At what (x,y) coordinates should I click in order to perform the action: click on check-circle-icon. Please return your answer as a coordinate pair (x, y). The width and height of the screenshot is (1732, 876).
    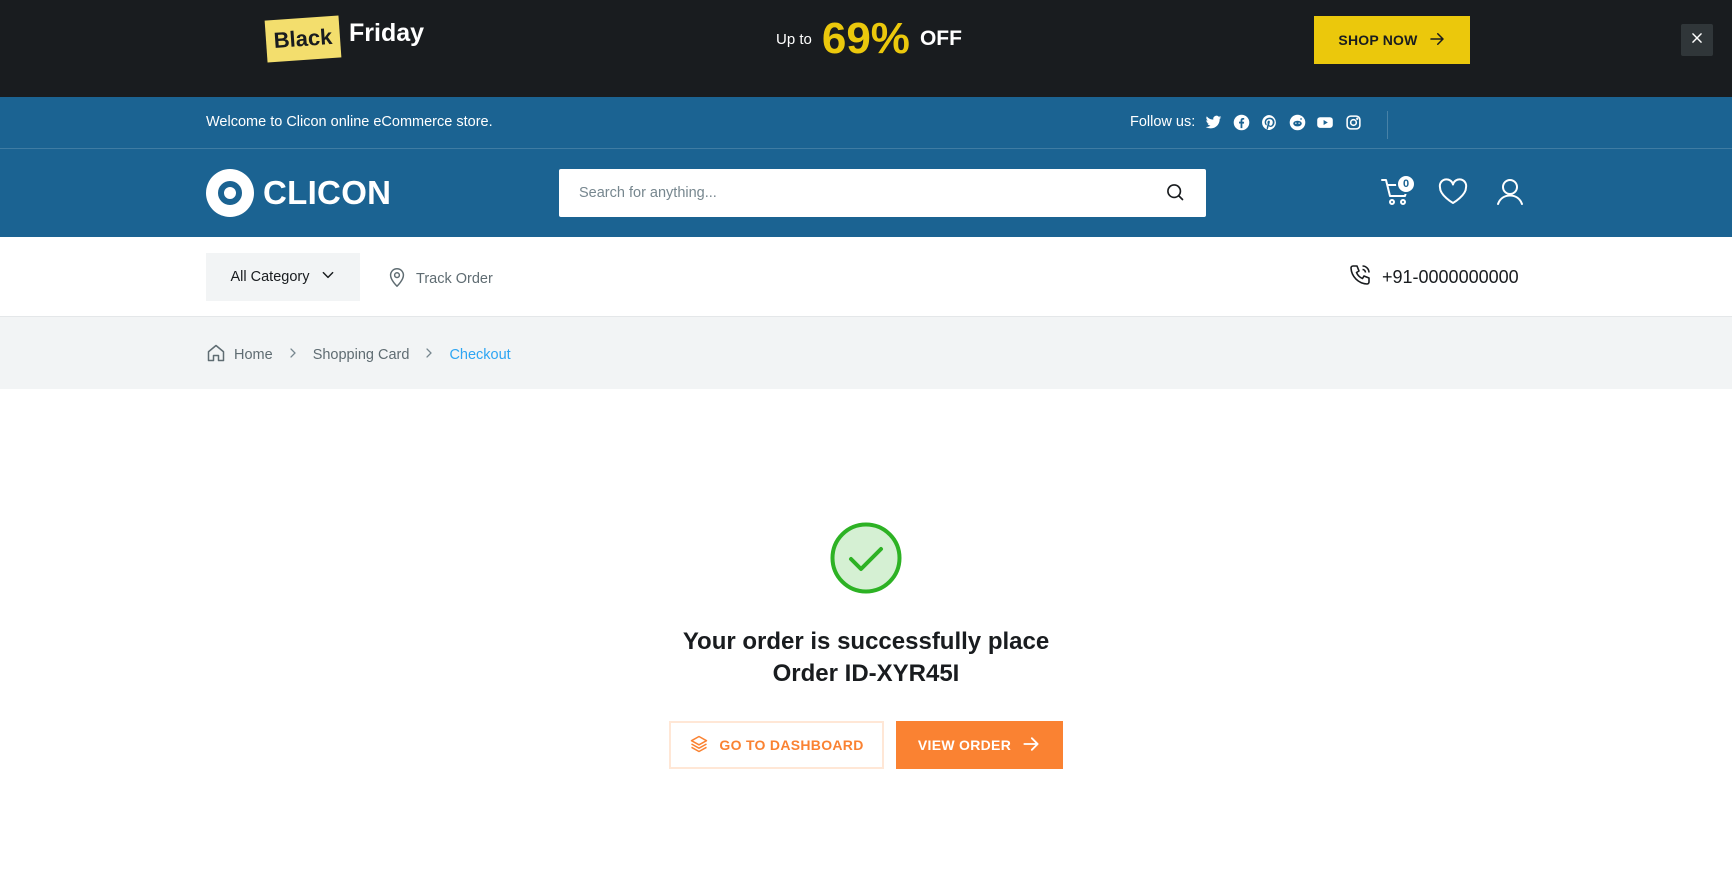
    Looking at the image, I should click on (866, 558).